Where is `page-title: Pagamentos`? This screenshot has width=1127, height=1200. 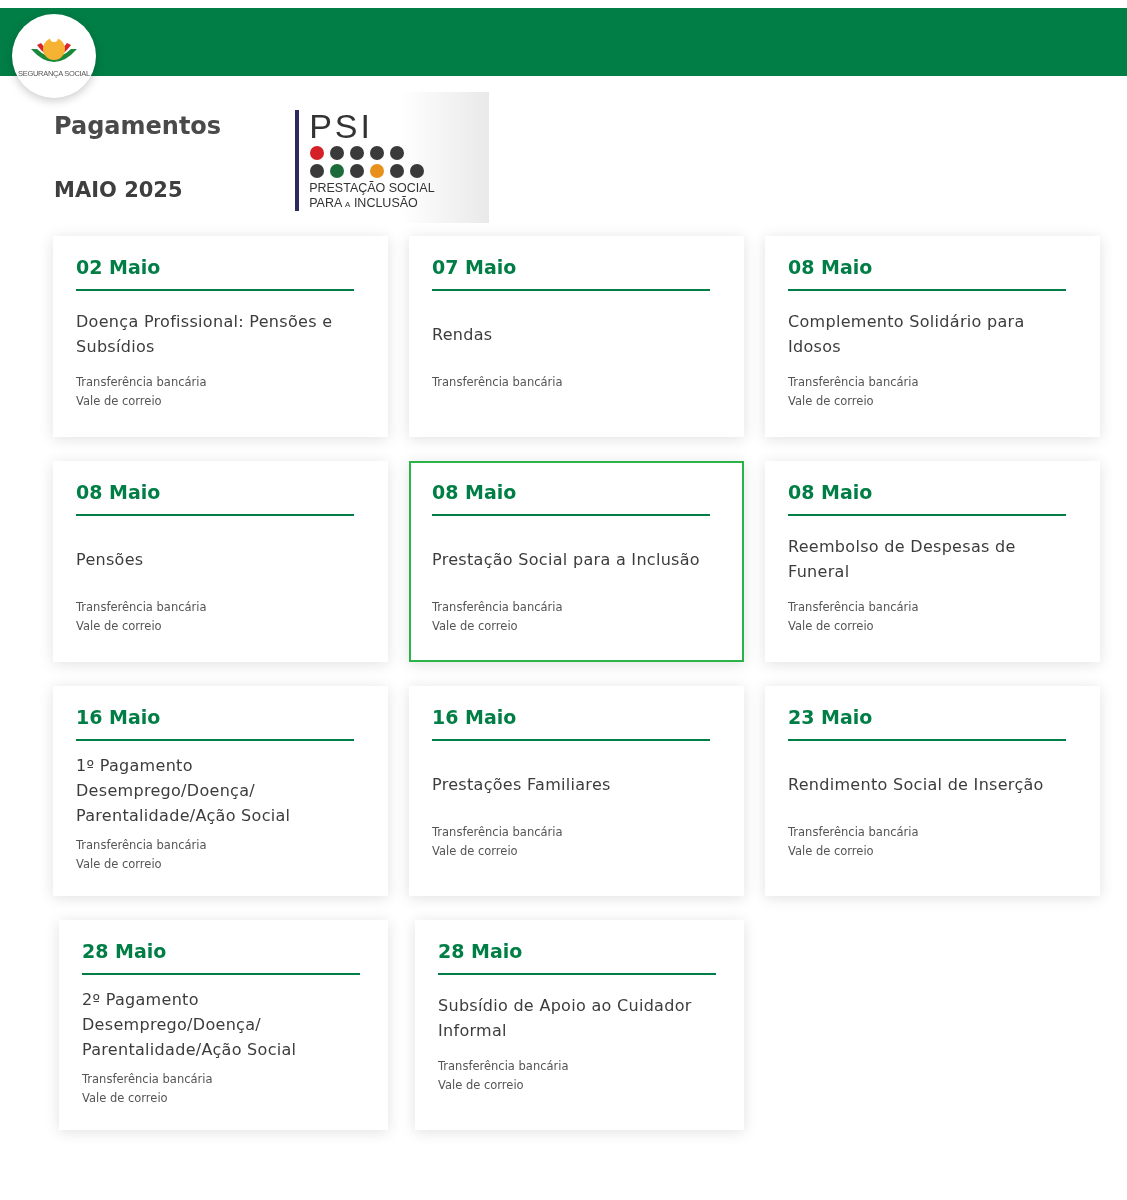
page-title: Pagamentos is located at coordinates (138, 126).